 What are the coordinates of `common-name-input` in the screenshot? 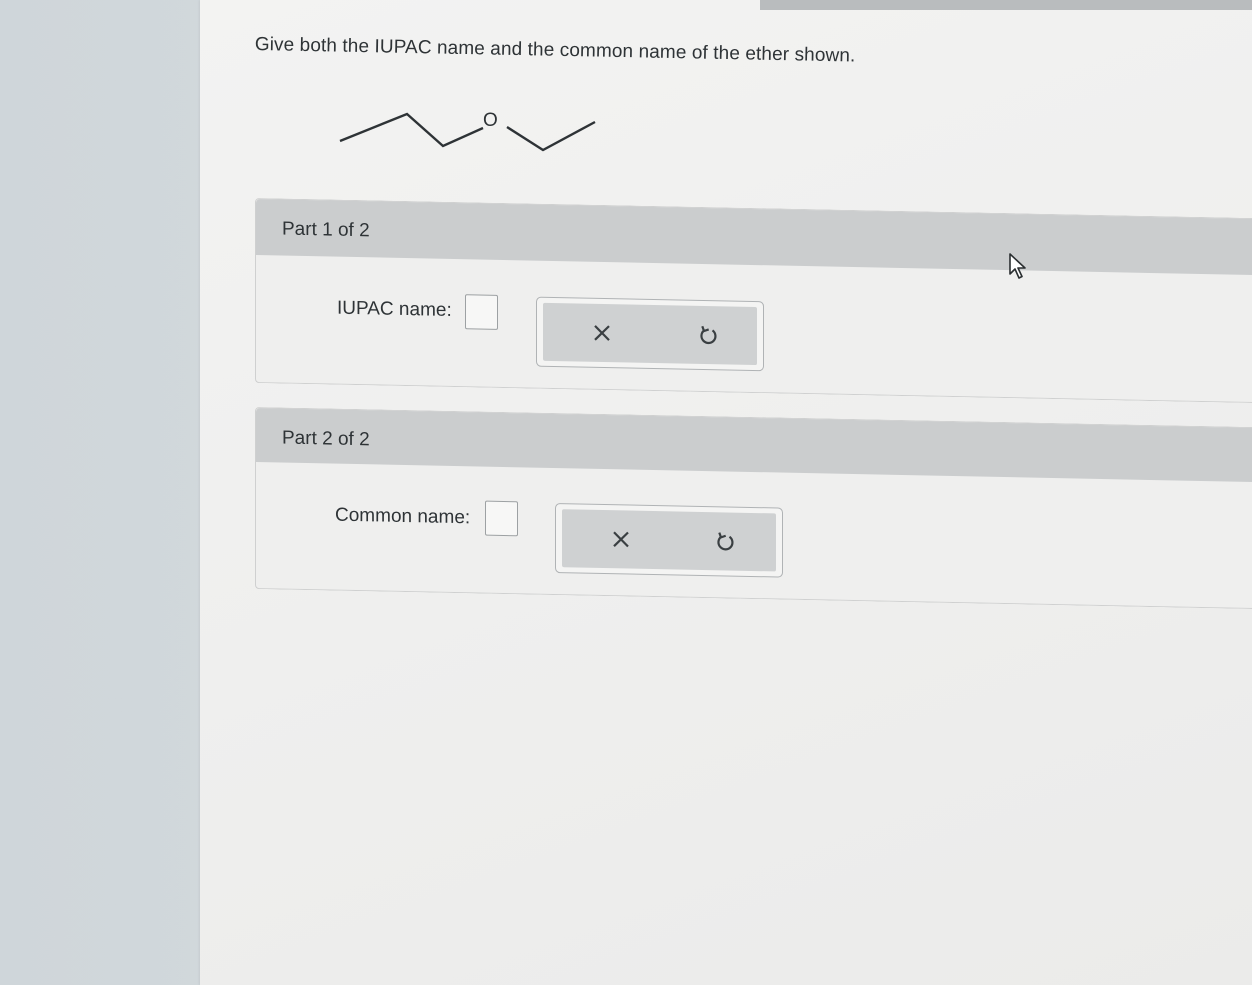 It's located at (501, 518).